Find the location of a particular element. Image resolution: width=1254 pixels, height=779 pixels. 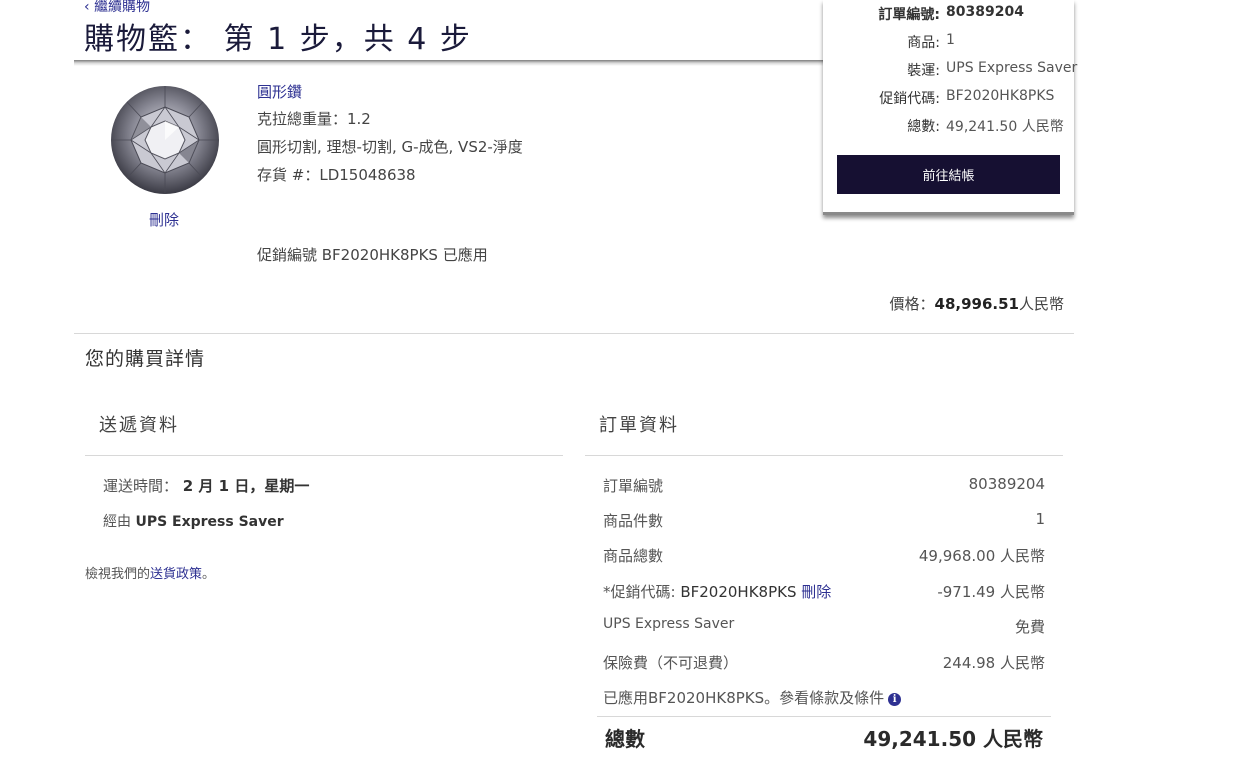

header-divider is located at coordinates (449, 63).